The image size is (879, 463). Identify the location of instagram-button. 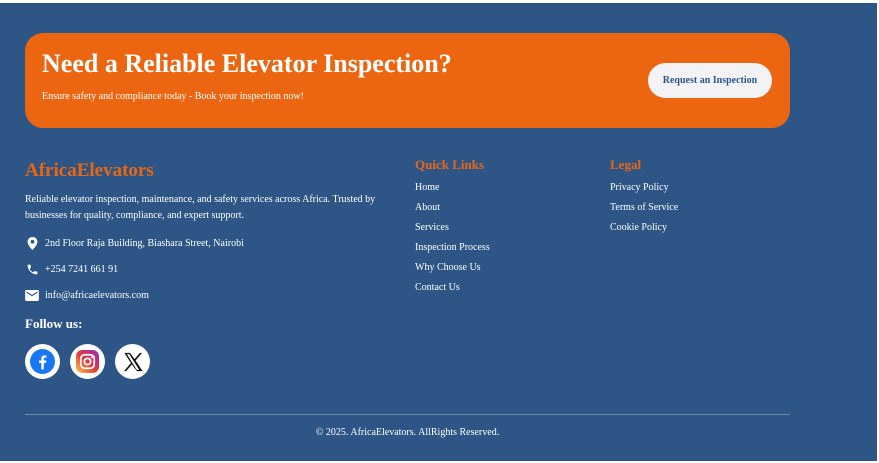
(87, 361).